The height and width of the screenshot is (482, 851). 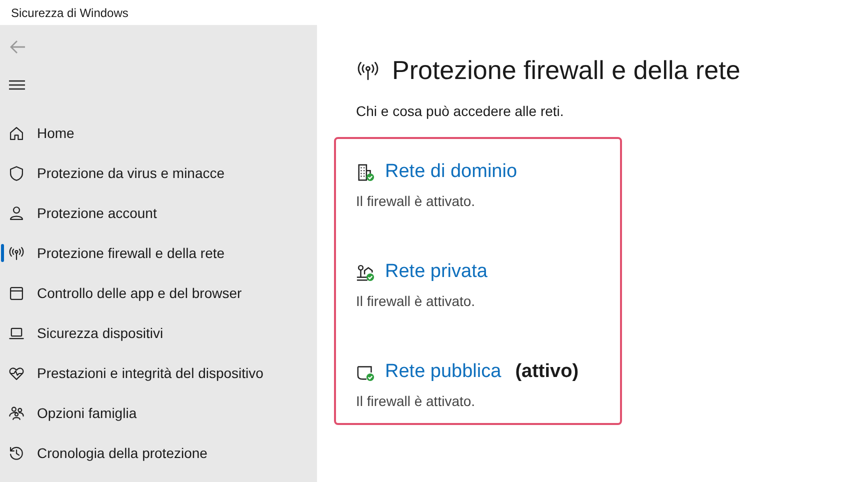 I want to click on page-subtitle: Chi e cosa può accedere alle reti., so click(x=460, y=111).